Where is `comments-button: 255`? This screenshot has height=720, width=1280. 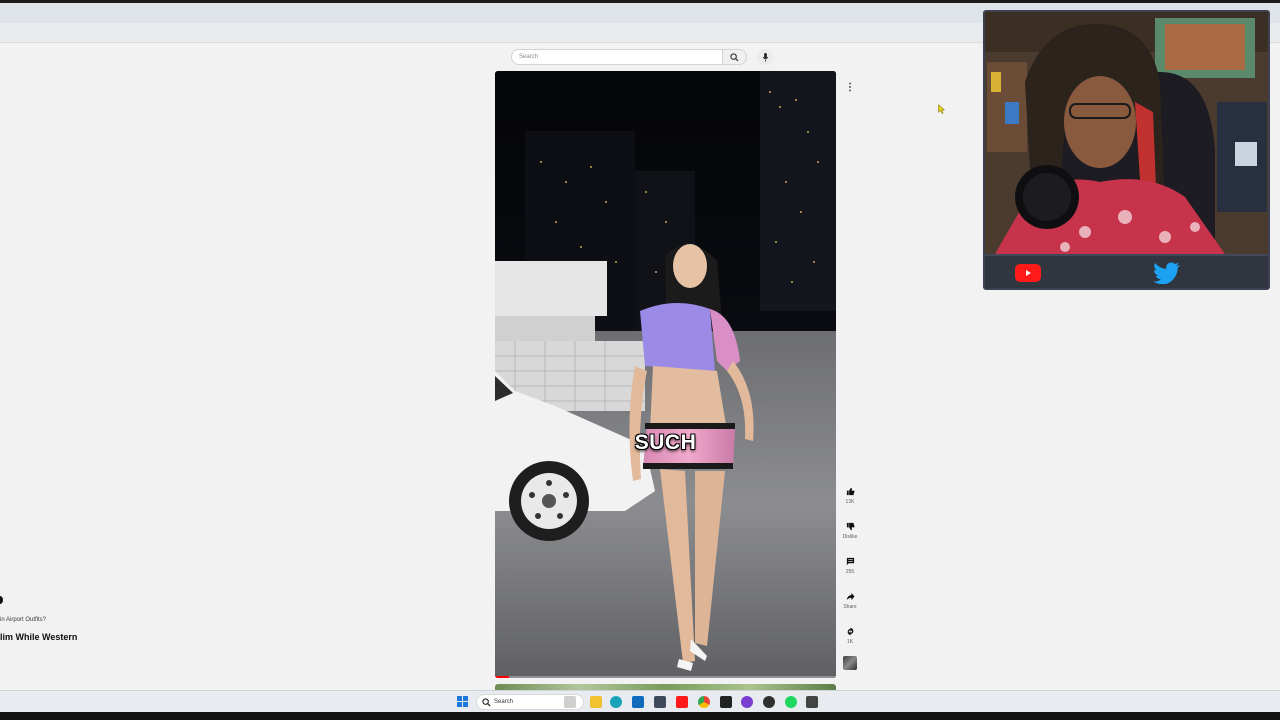
comments-button: 255 is located at coordinates (850, 564).